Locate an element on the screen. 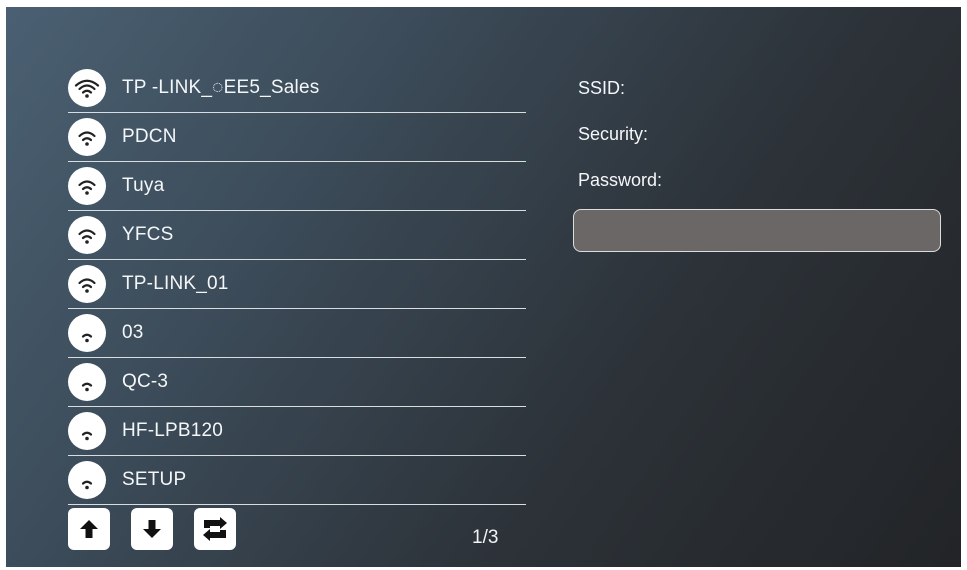 The image size is (967, 570). wifi-network-item: TP -LINK_◌EE5_Sales is located at coordinates (297, 88).